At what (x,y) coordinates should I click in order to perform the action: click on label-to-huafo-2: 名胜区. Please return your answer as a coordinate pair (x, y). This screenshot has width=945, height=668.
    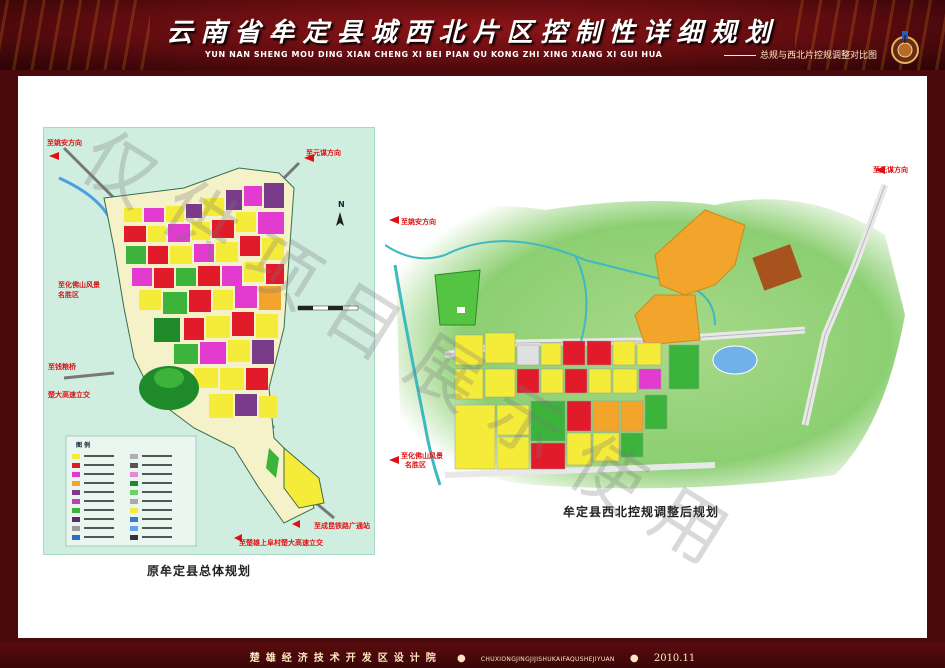
    Looking at the image, I should click on (68, 295).